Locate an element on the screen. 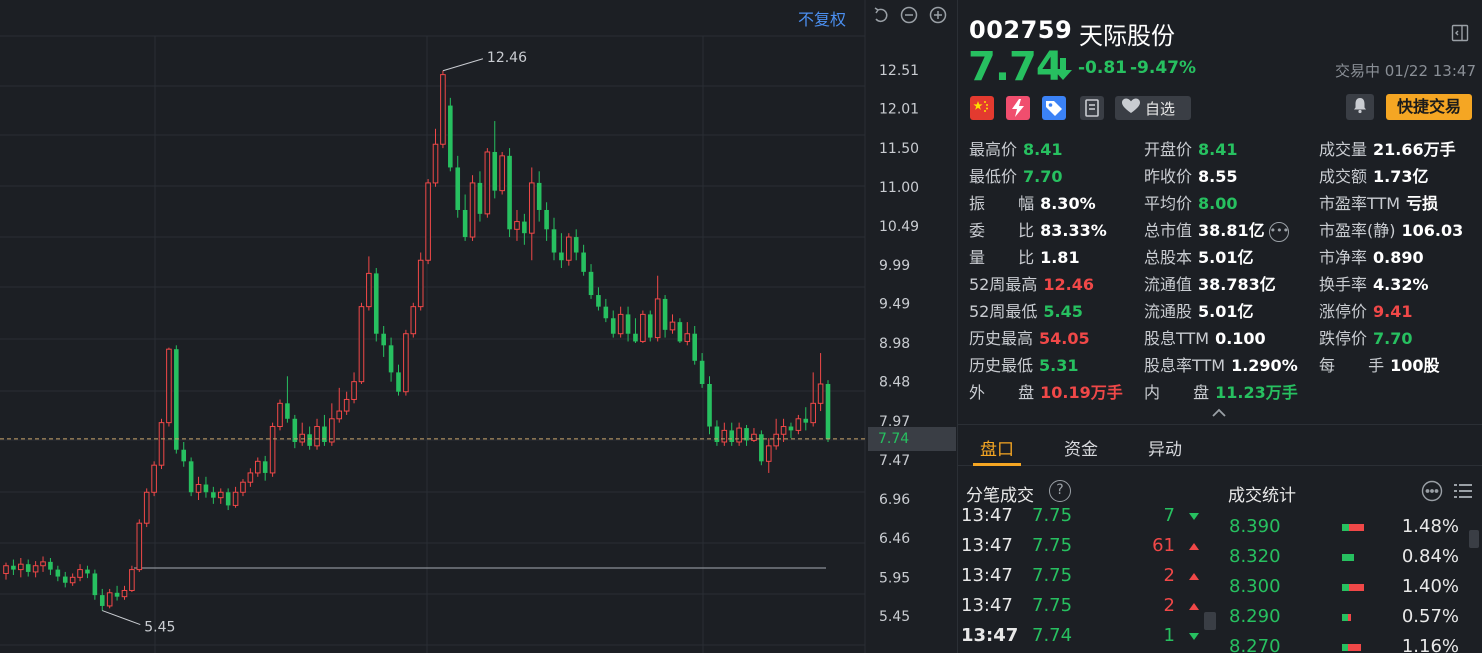  quote-value: 54.05 is located at coordinates (1064, 338).